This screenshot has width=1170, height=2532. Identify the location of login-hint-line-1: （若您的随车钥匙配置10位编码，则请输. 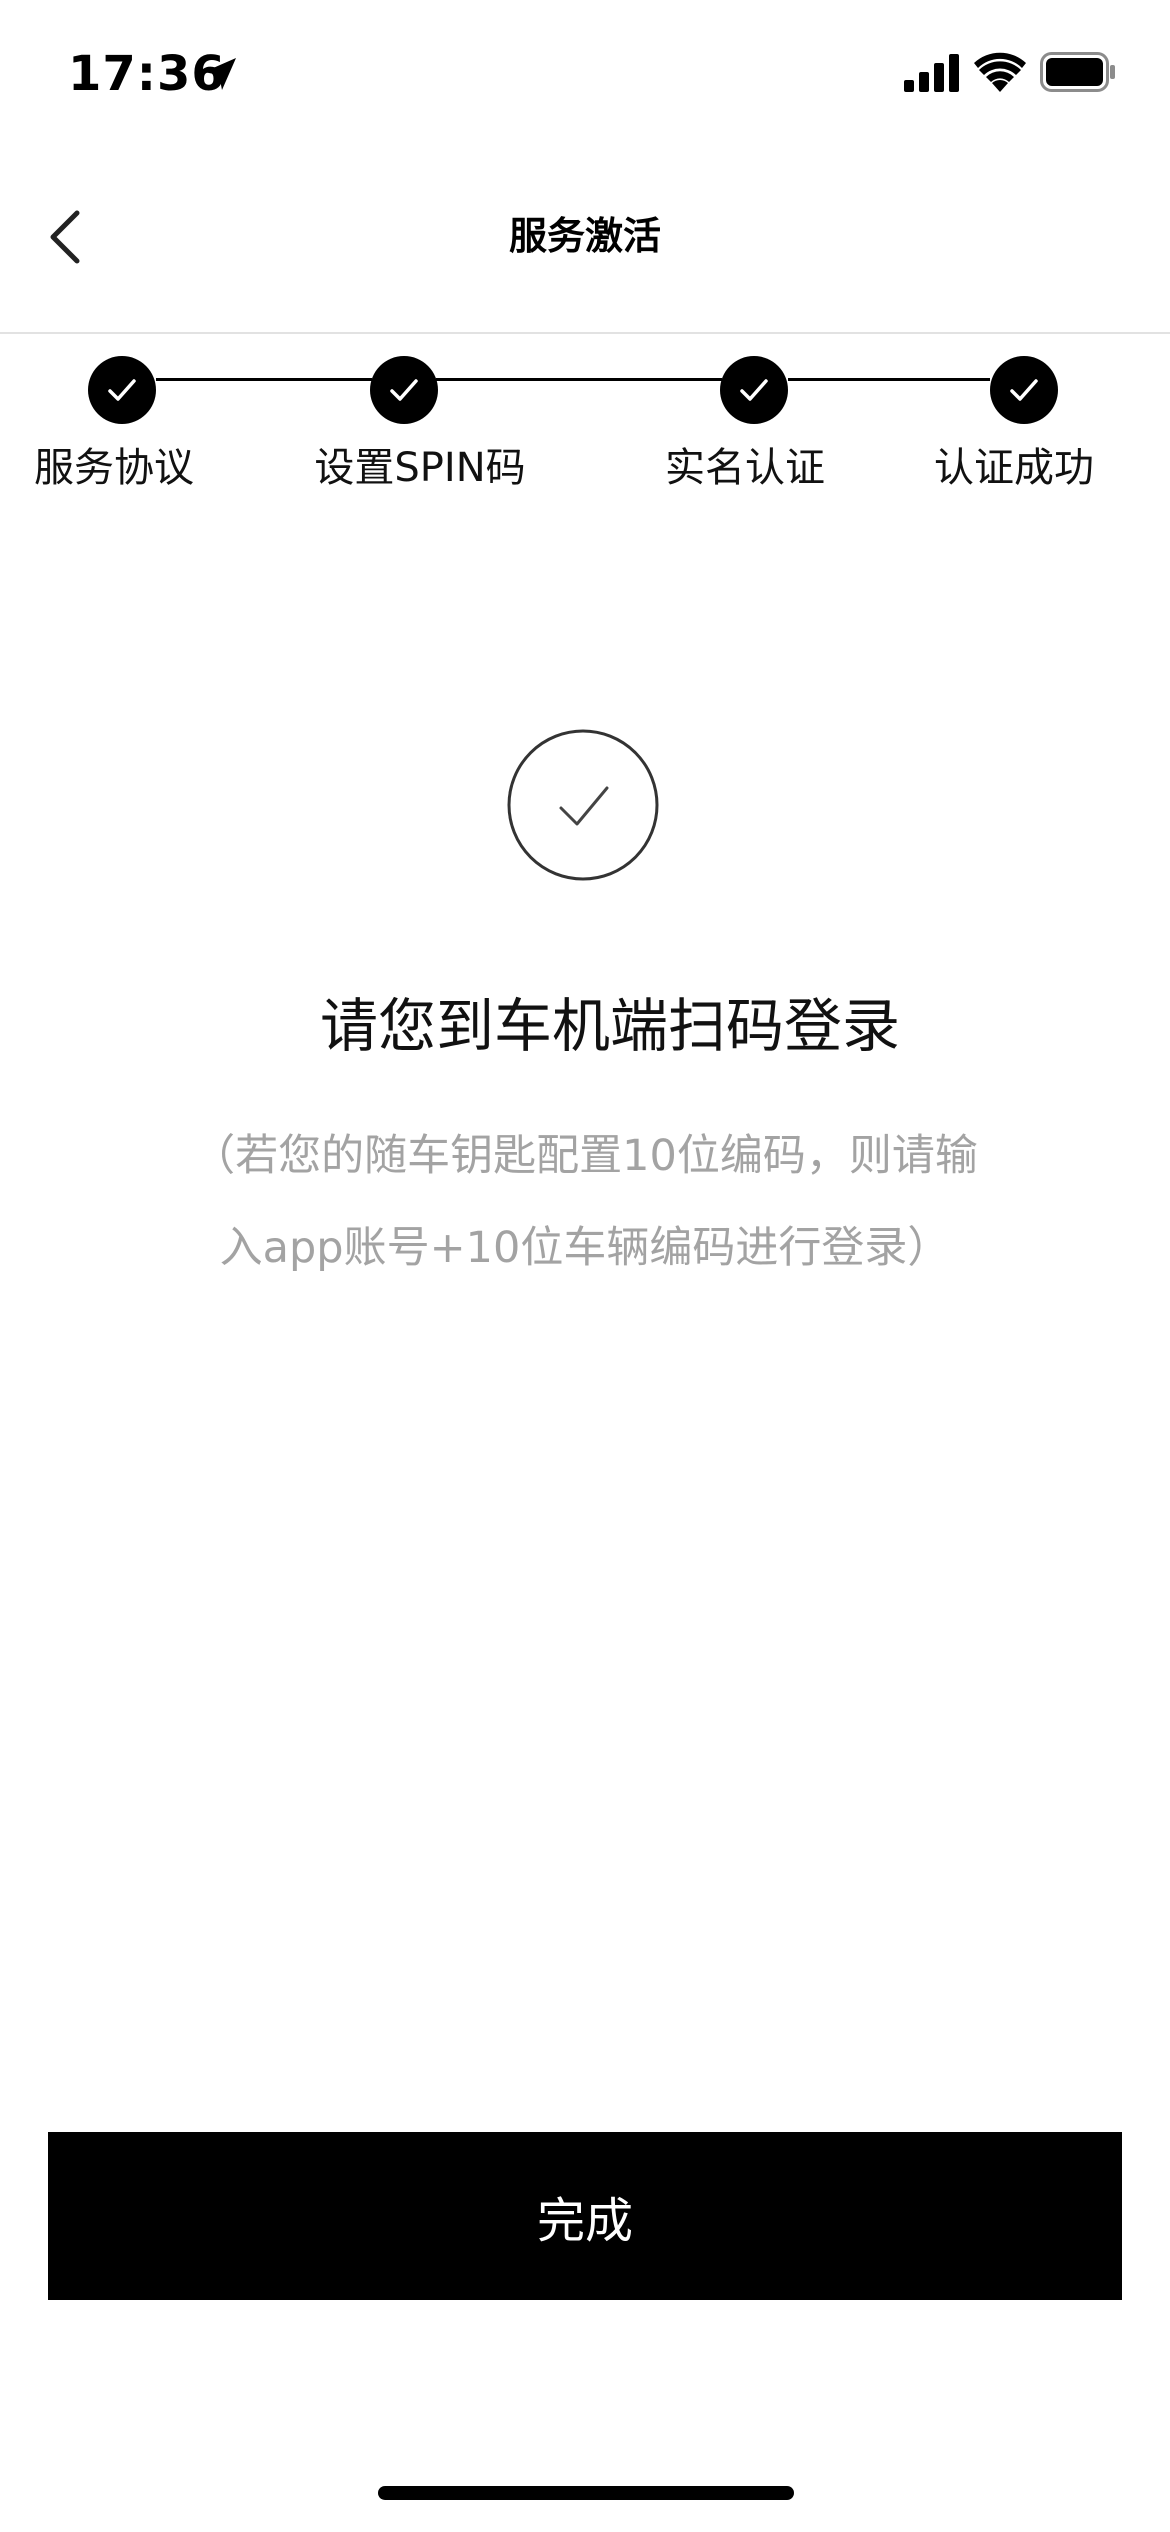
(585, 1156).